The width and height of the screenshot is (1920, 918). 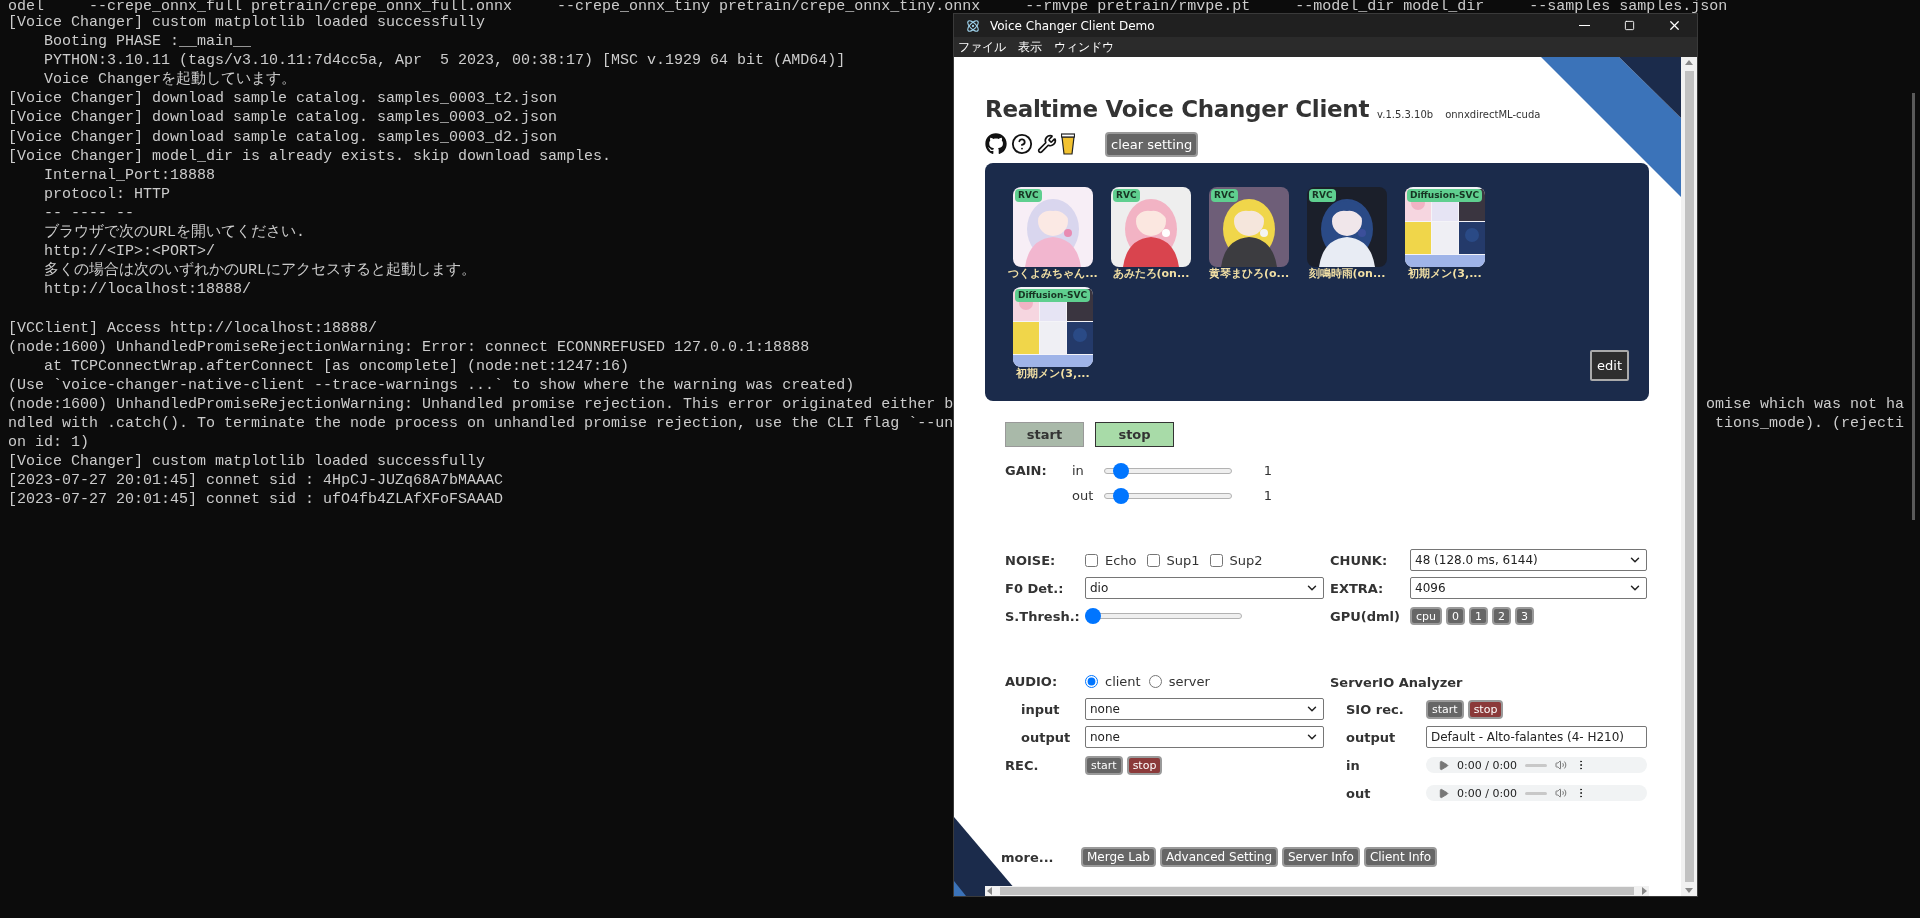 What do you see at coordinates (256, 500) in the screenshot?
I see `terminal-line: [2023-07-27 20:01:45] connet sid : ufO4fb4ZLAfXFoFSAAAD` at bounding box center [256, 500].